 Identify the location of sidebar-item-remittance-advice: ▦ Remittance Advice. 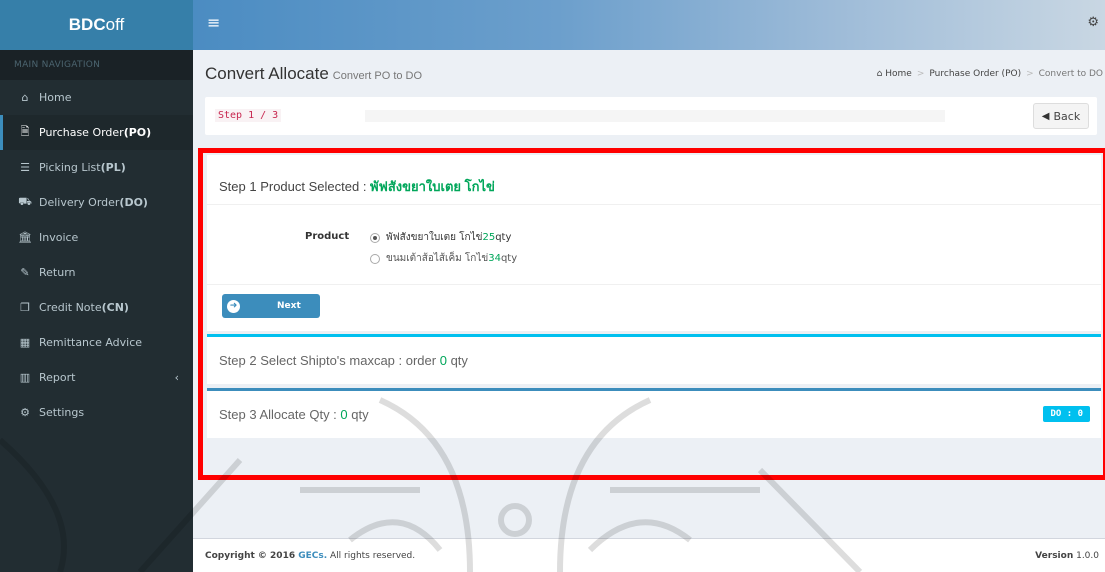
(96, 342).